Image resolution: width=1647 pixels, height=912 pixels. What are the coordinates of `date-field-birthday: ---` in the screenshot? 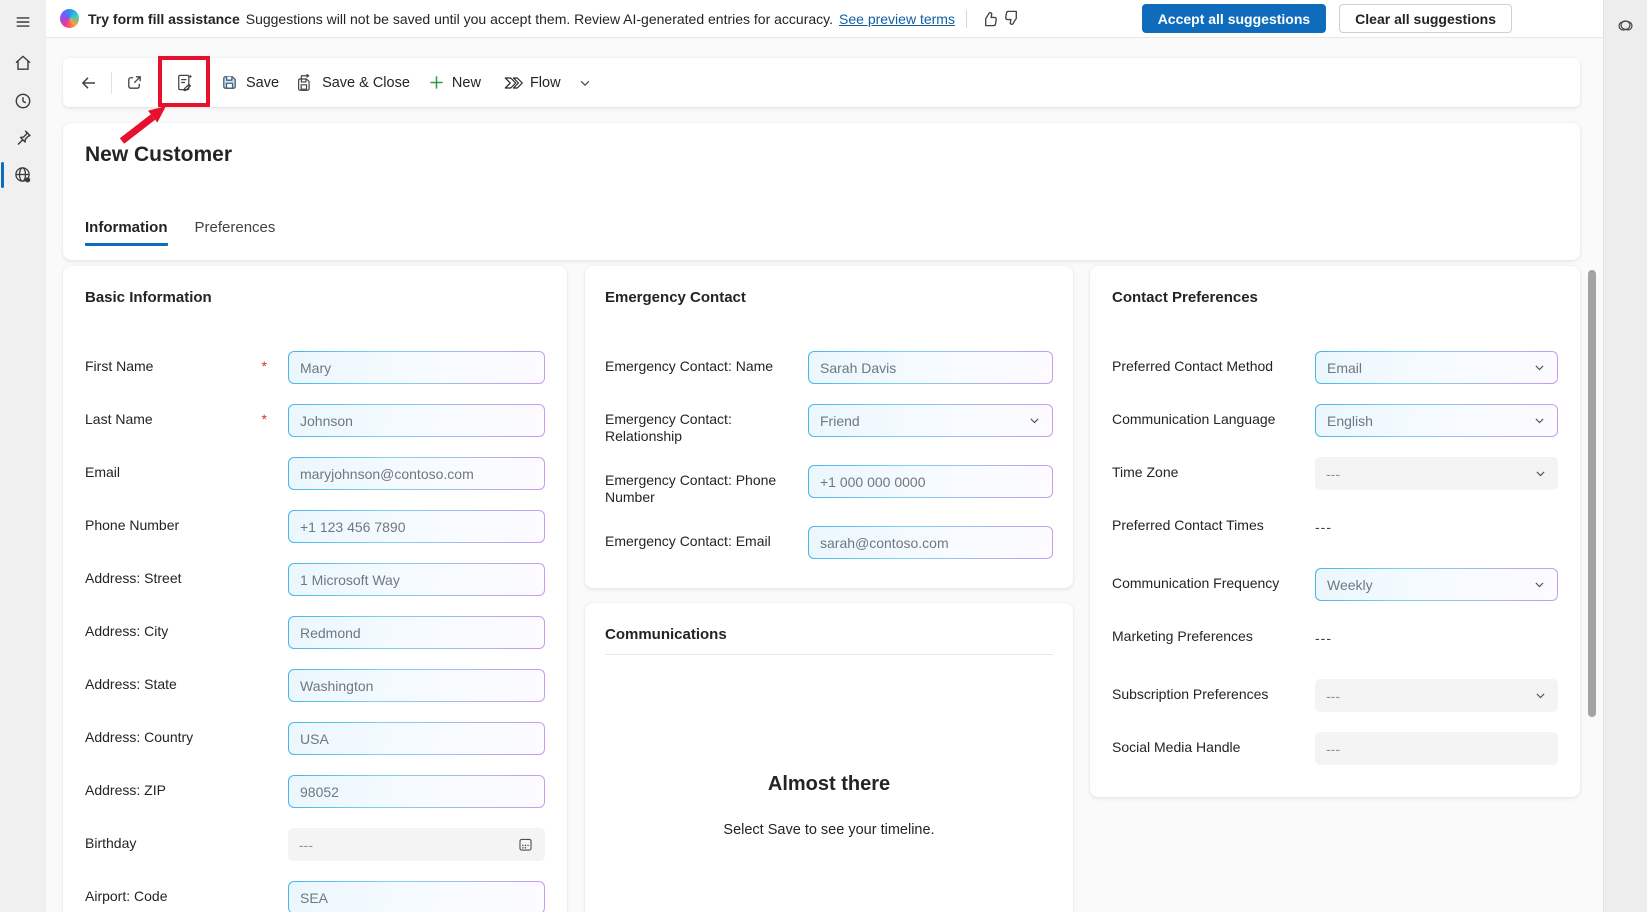 It's located at (416, 844).